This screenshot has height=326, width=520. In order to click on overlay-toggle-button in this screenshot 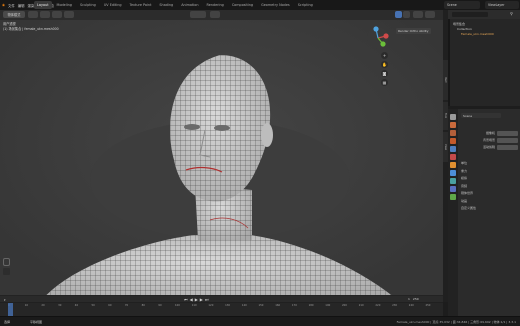, I will do `click(418, 14)`.